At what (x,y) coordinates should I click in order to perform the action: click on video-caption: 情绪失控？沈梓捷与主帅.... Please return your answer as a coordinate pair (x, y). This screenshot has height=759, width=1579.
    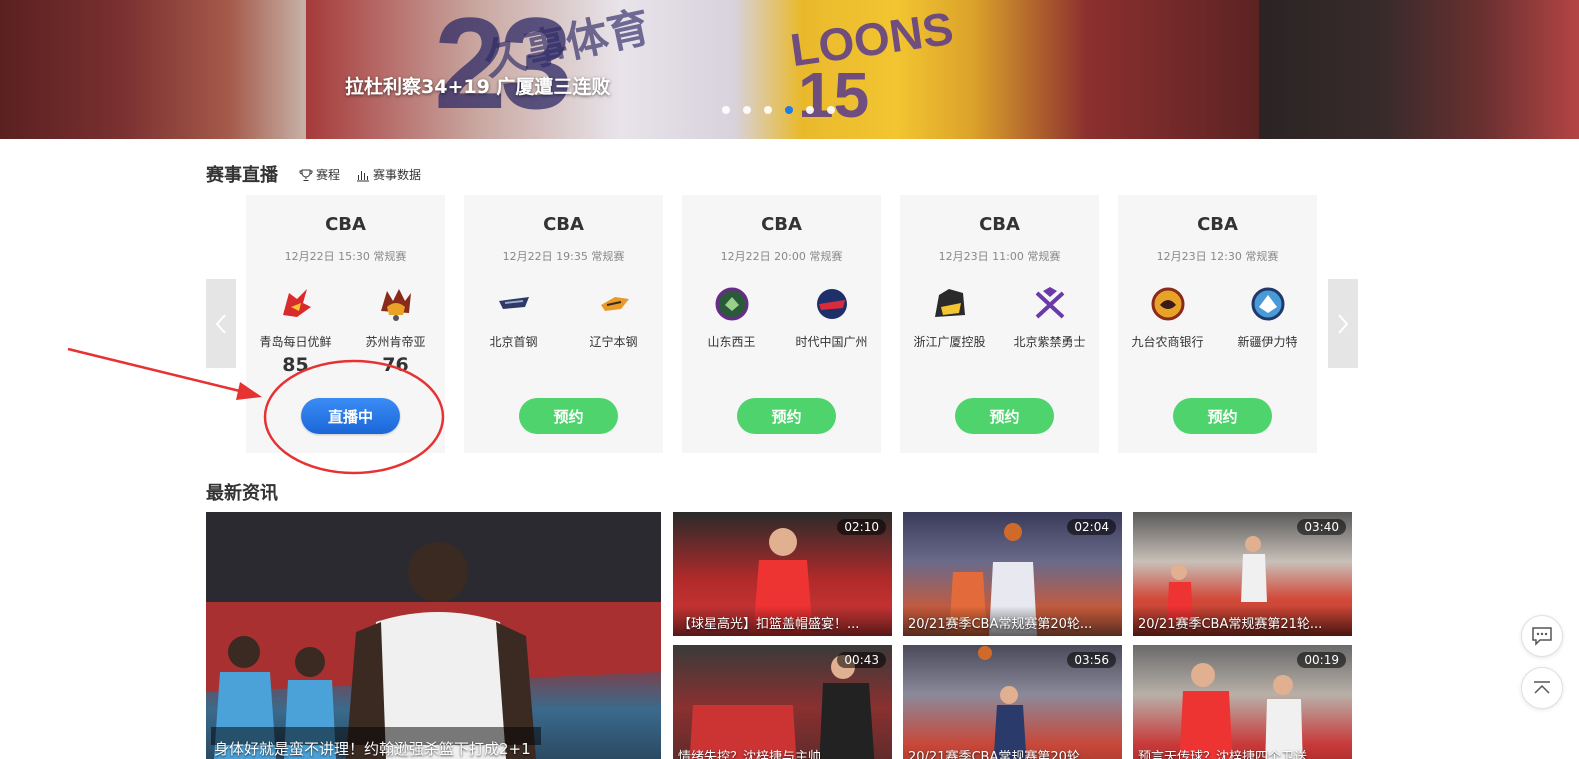
    Looking at the image, I should click on (782, 752).